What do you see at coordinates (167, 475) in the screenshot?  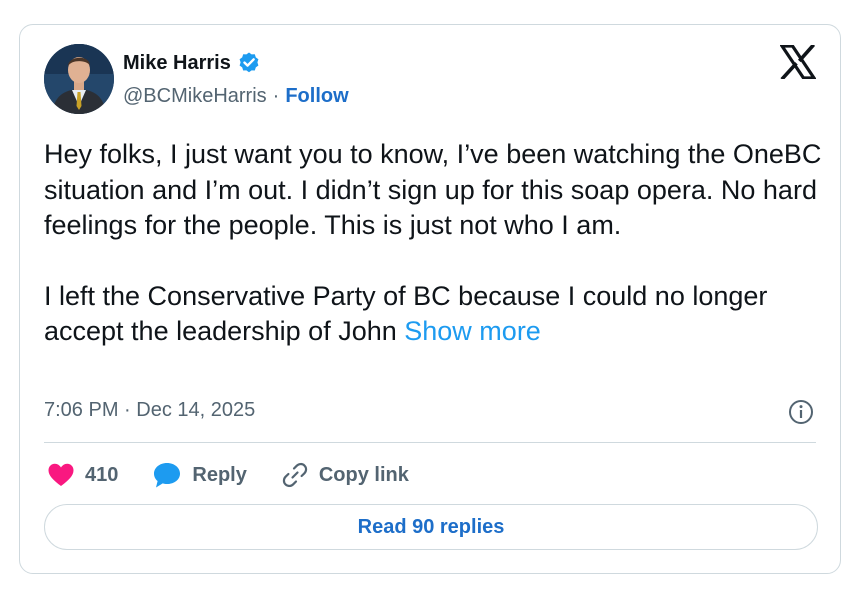 I see `reply-bubble-icon` at bounding box center [167, 475].